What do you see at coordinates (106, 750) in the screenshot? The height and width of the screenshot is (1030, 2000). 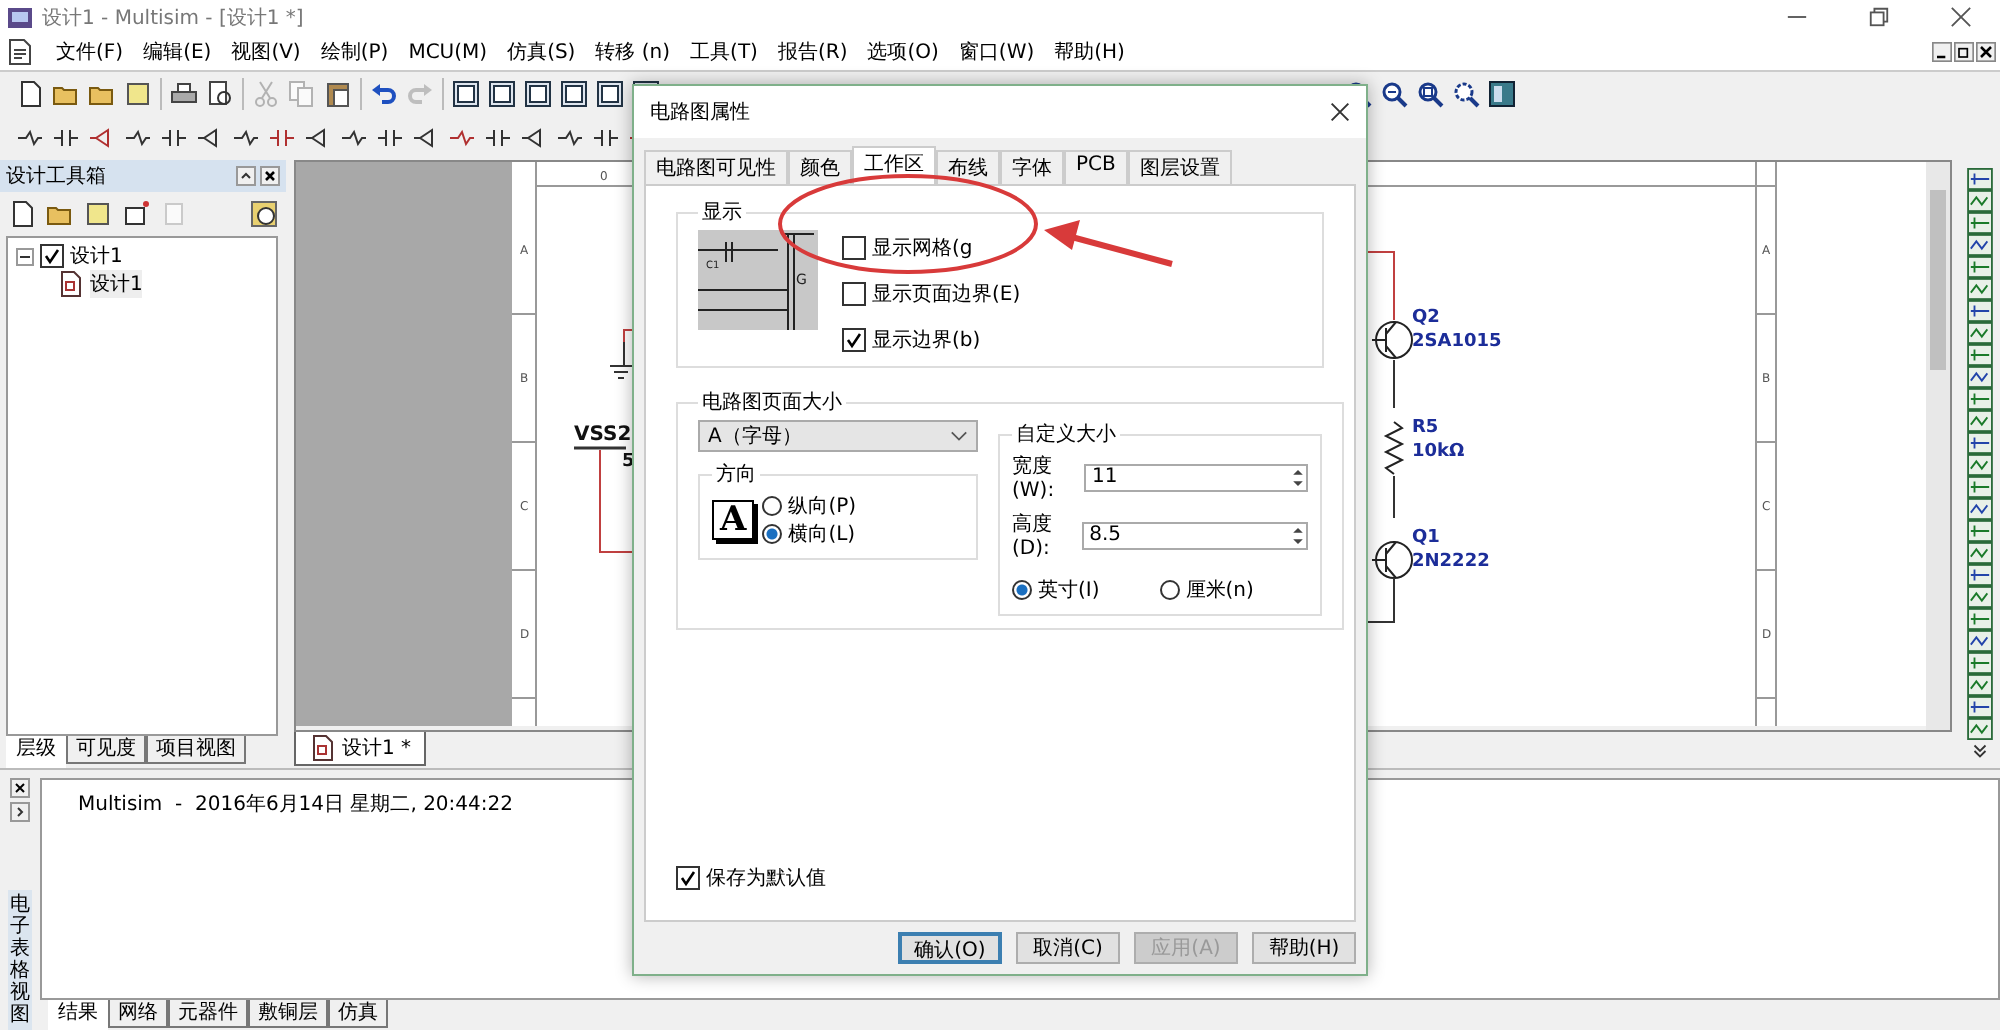 I see `panel-tab: 可见度` at bounding box center [106, 750].